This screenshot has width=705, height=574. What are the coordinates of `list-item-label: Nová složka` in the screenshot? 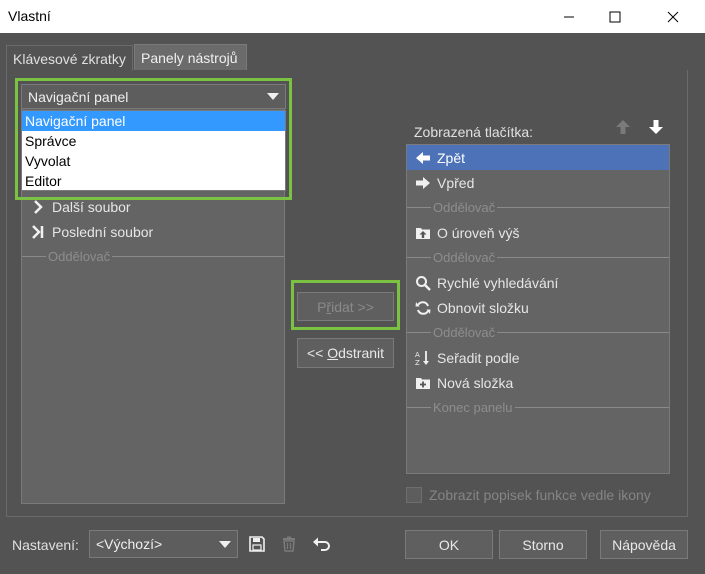 It's located at (475, 382).